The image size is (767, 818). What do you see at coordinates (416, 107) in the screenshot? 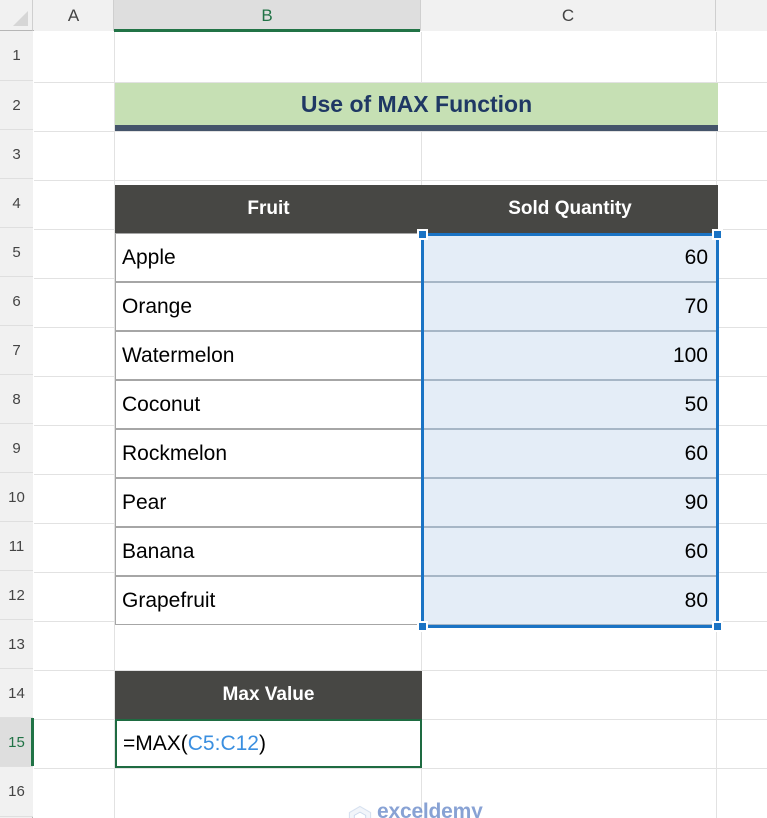
I see `title-banner: Use of MAX Function` at bounding box center [416, 107].